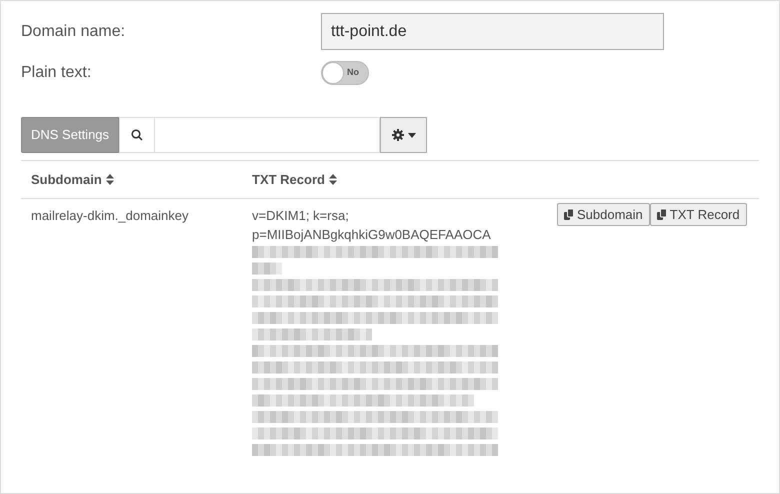  I want to click on caret-icon, so click(412, 135).